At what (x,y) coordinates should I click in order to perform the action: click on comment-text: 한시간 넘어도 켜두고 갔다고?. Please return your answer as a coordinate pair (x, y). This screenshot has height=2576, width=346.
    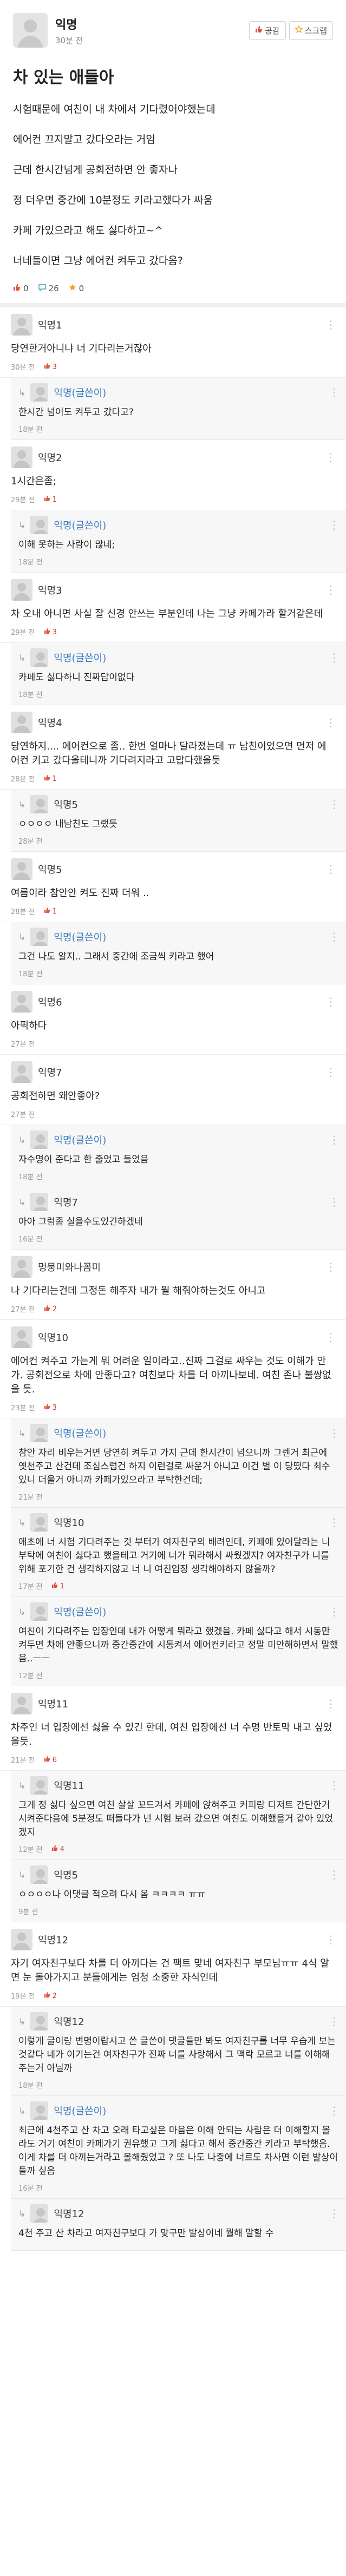
    Looking at the image, I should click on (76, 412).